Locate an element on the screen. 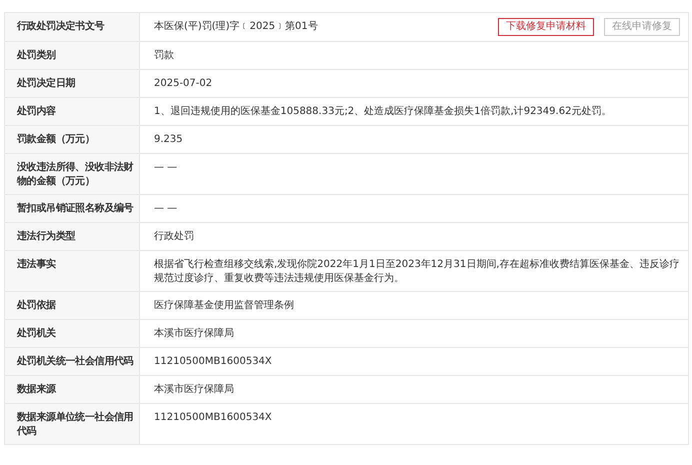 The width and height of the screenshot is (692, 465). field-label: 处罚类别 is located at coordinates (72, 55).